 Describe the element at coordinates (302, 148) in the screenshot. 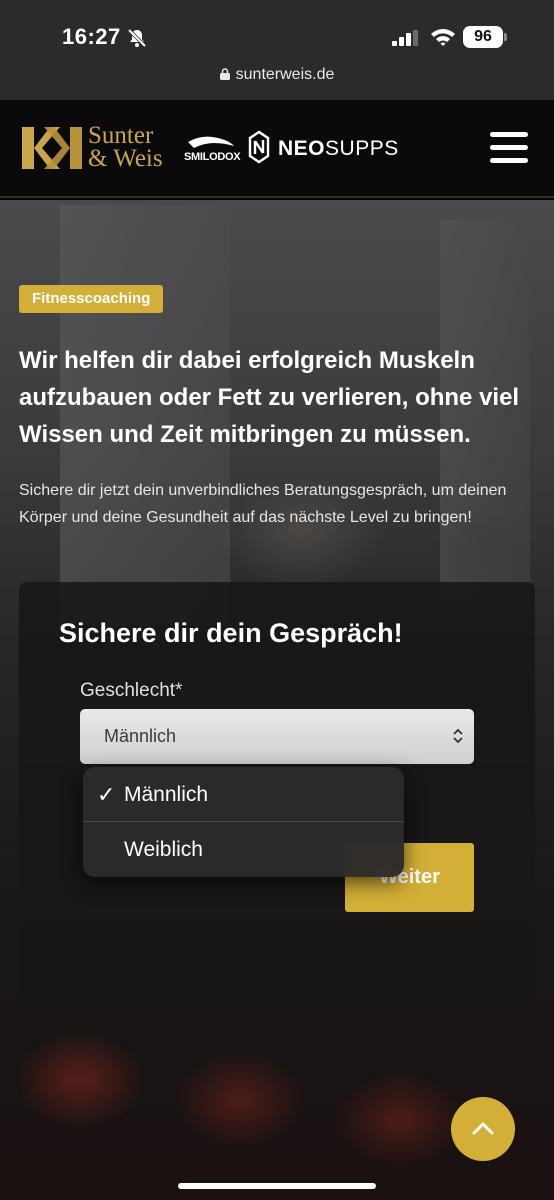

I see `neosupps-bold: NEO` at that location.